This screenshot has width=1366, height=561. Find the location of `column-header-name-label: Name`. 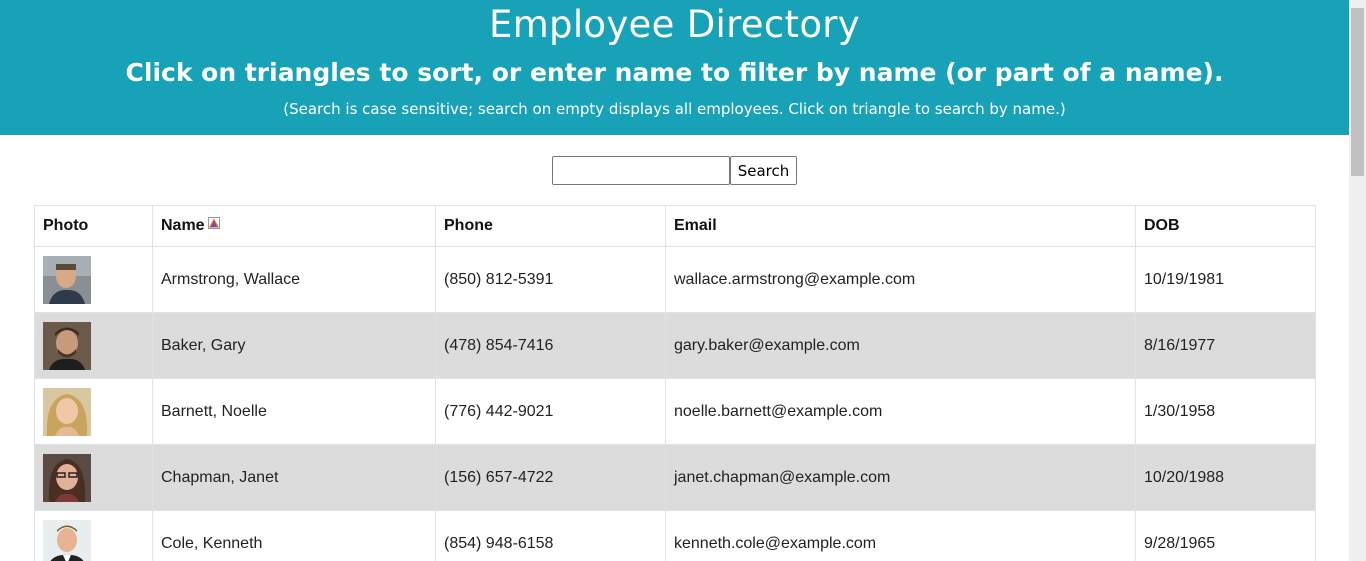

column-header-name-label: Name is located at coordinates (183, 225).